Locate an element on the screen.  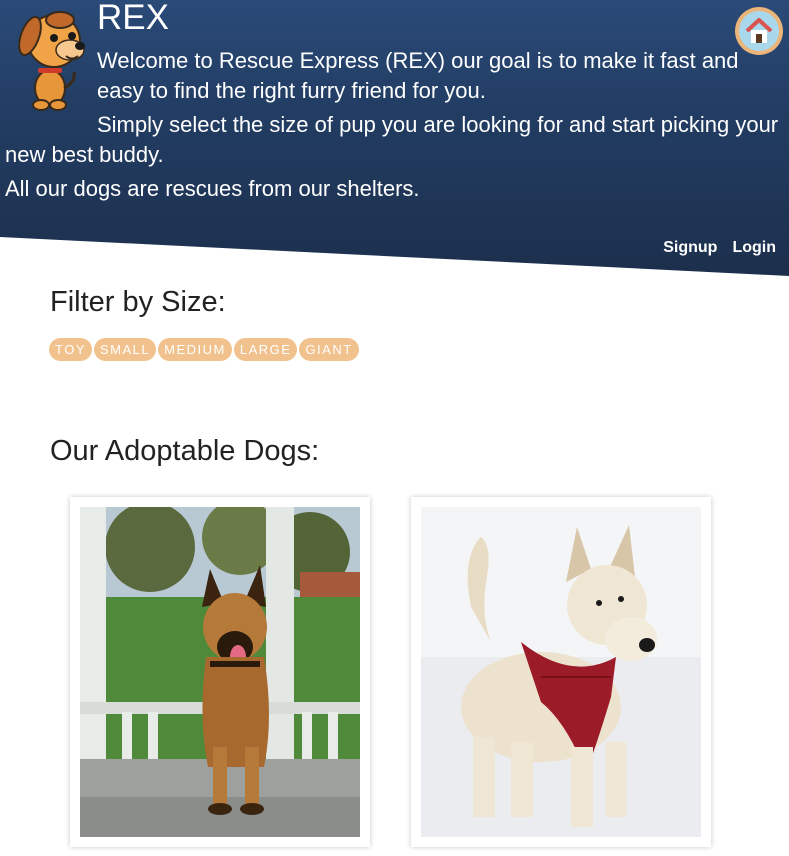
site-title: REX is located at coordinates (133, 18).